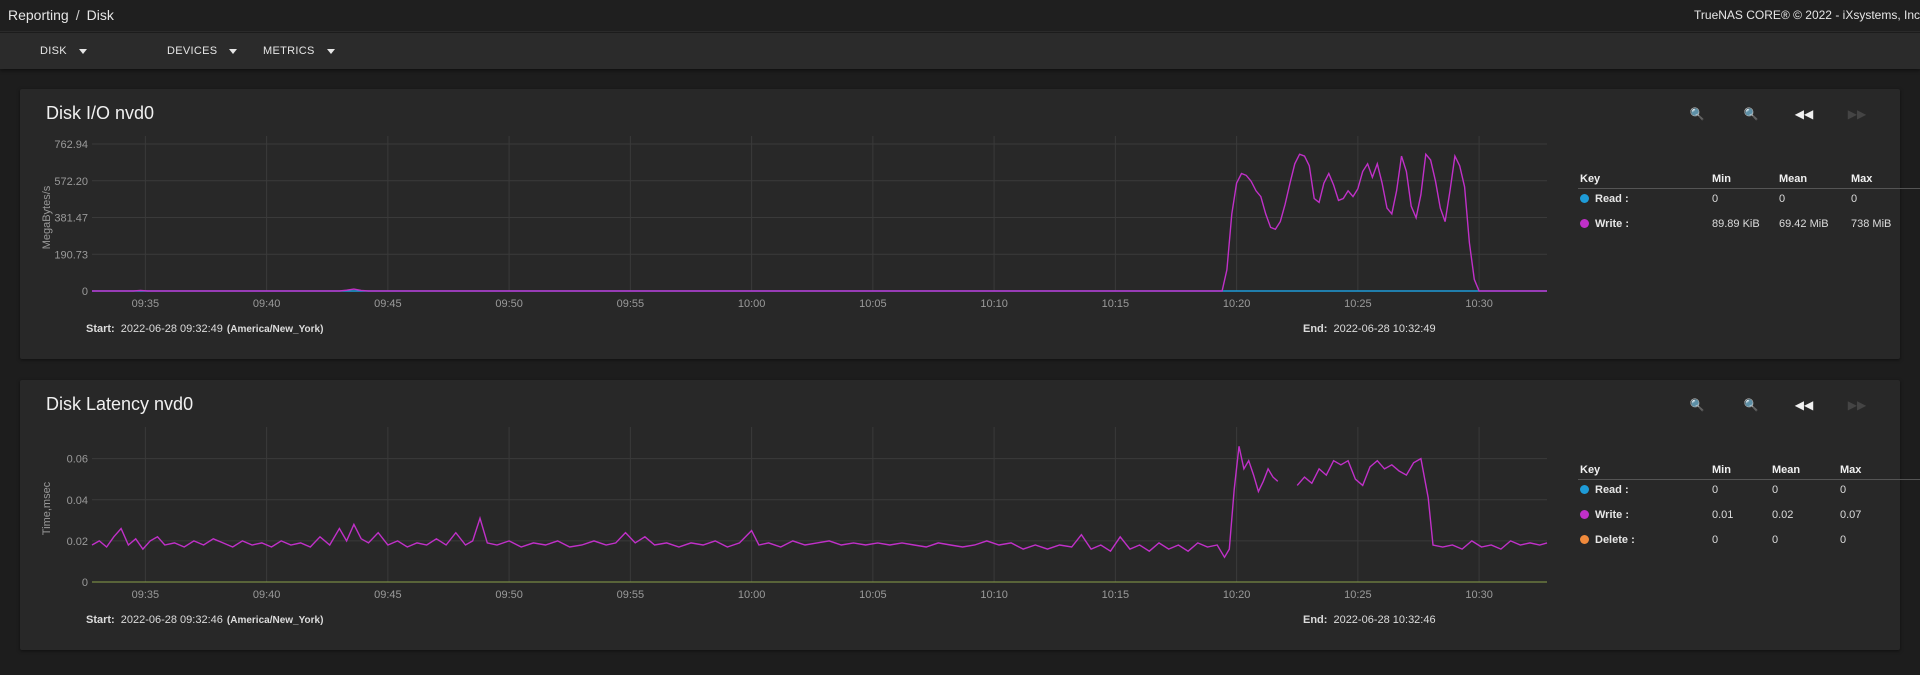 This screenshot has height=675, width=1920. I want to click on x-tick-label: 10:10, so click(994, 304).